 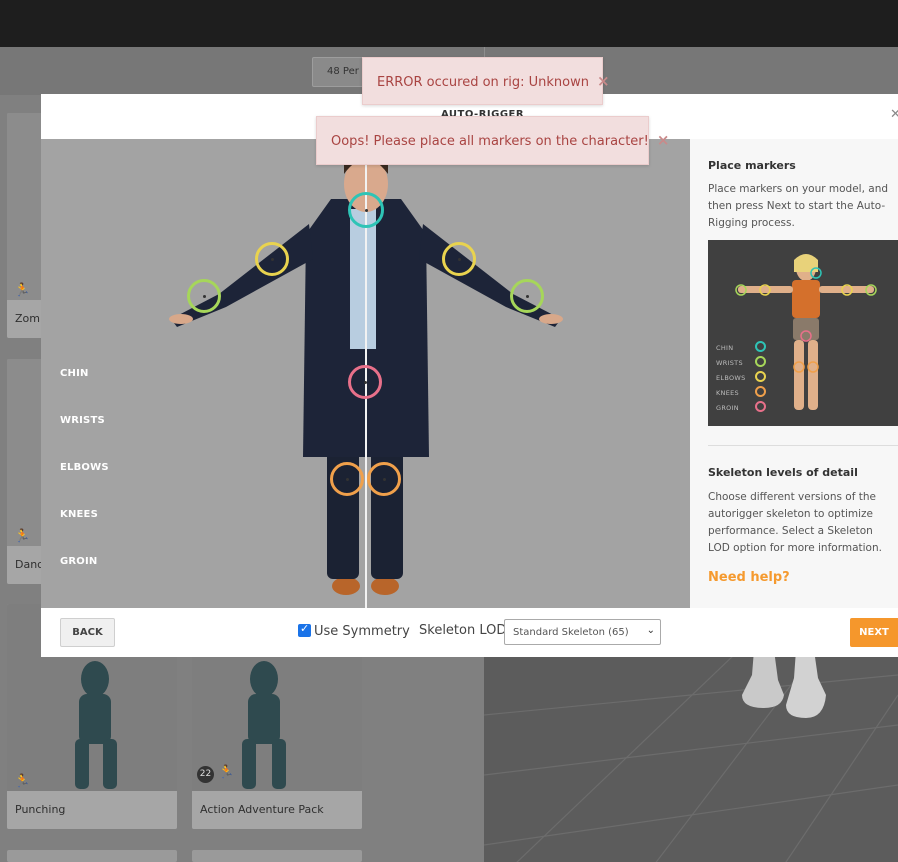 I want to click on elbows-ring-icon, so click(x=760, y=376).